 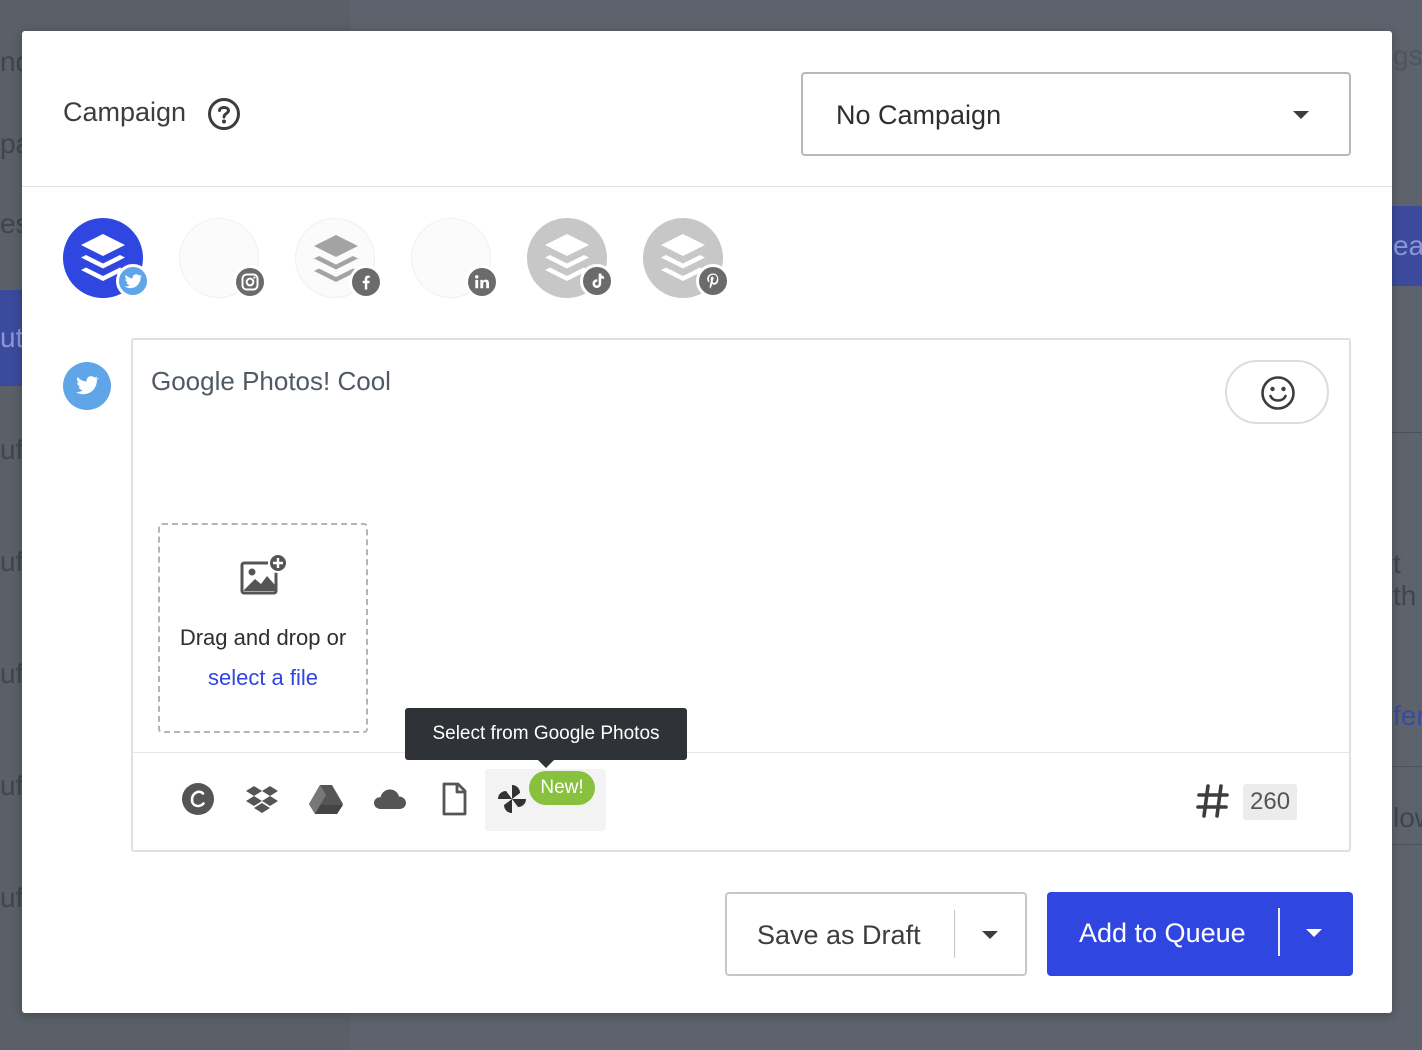 What do you see at coordinates (198, 799) in the screenshot?
I see `canva-icon` at bounding box center [198, 799].